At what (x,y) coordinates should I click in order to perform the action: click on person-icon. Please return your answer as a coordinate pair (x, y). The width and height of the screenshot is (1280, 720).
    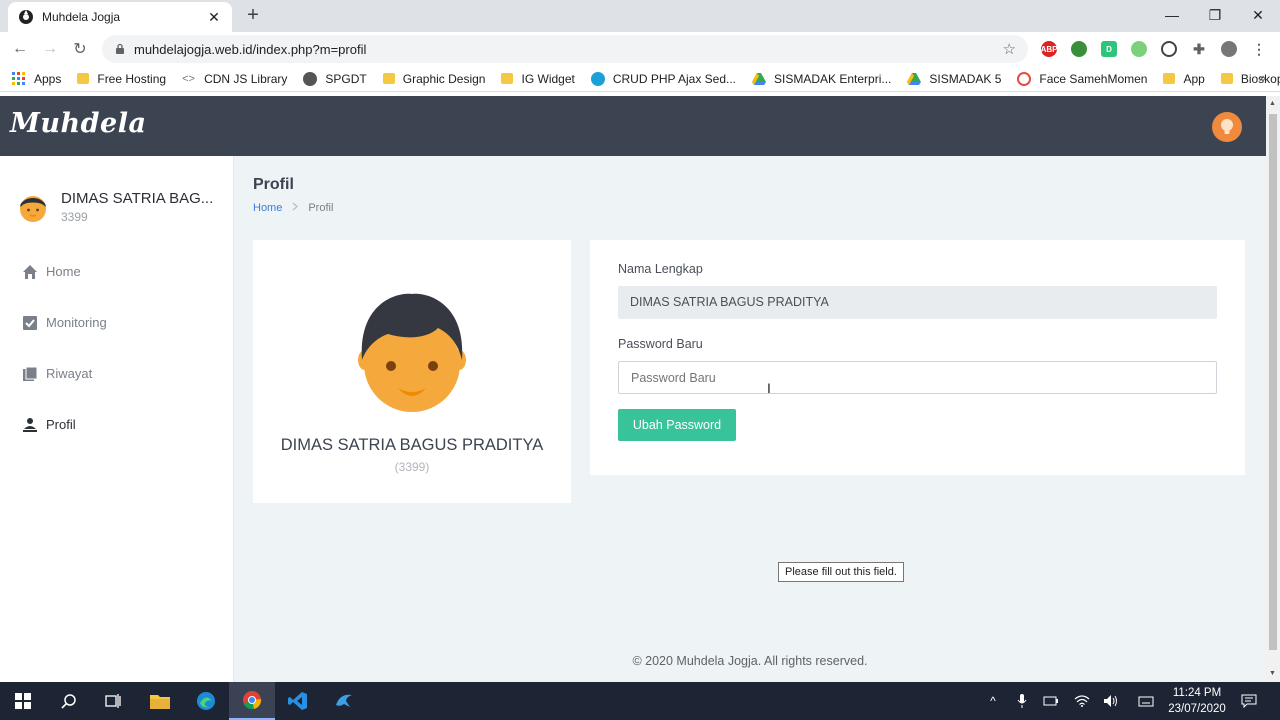
    Looking at the image, I should click on (30, 425).